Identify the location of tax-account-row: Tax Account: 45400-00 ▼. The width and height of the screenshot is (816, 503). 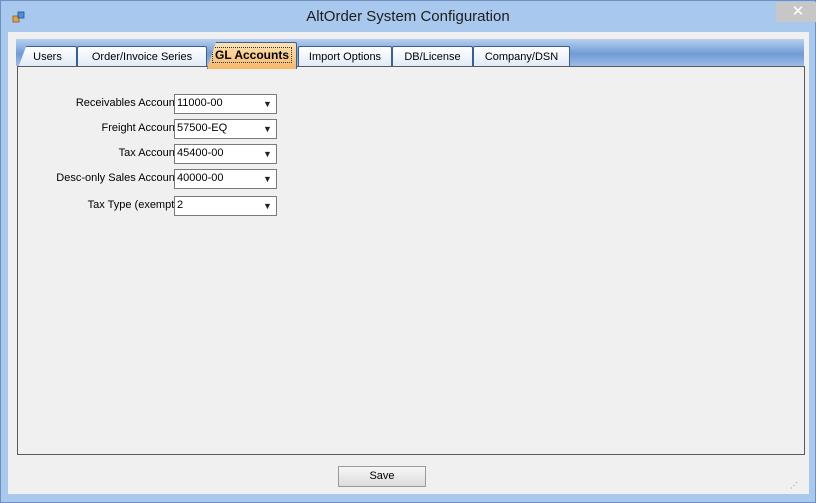
(168, 154).